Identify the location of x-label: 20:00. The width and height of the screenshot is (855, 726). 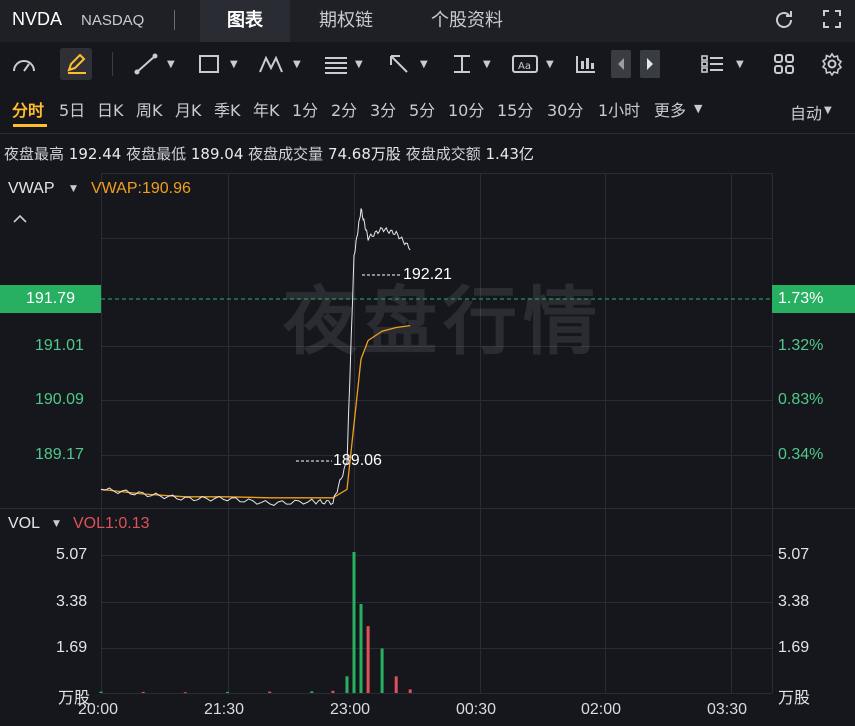
(98, 709).